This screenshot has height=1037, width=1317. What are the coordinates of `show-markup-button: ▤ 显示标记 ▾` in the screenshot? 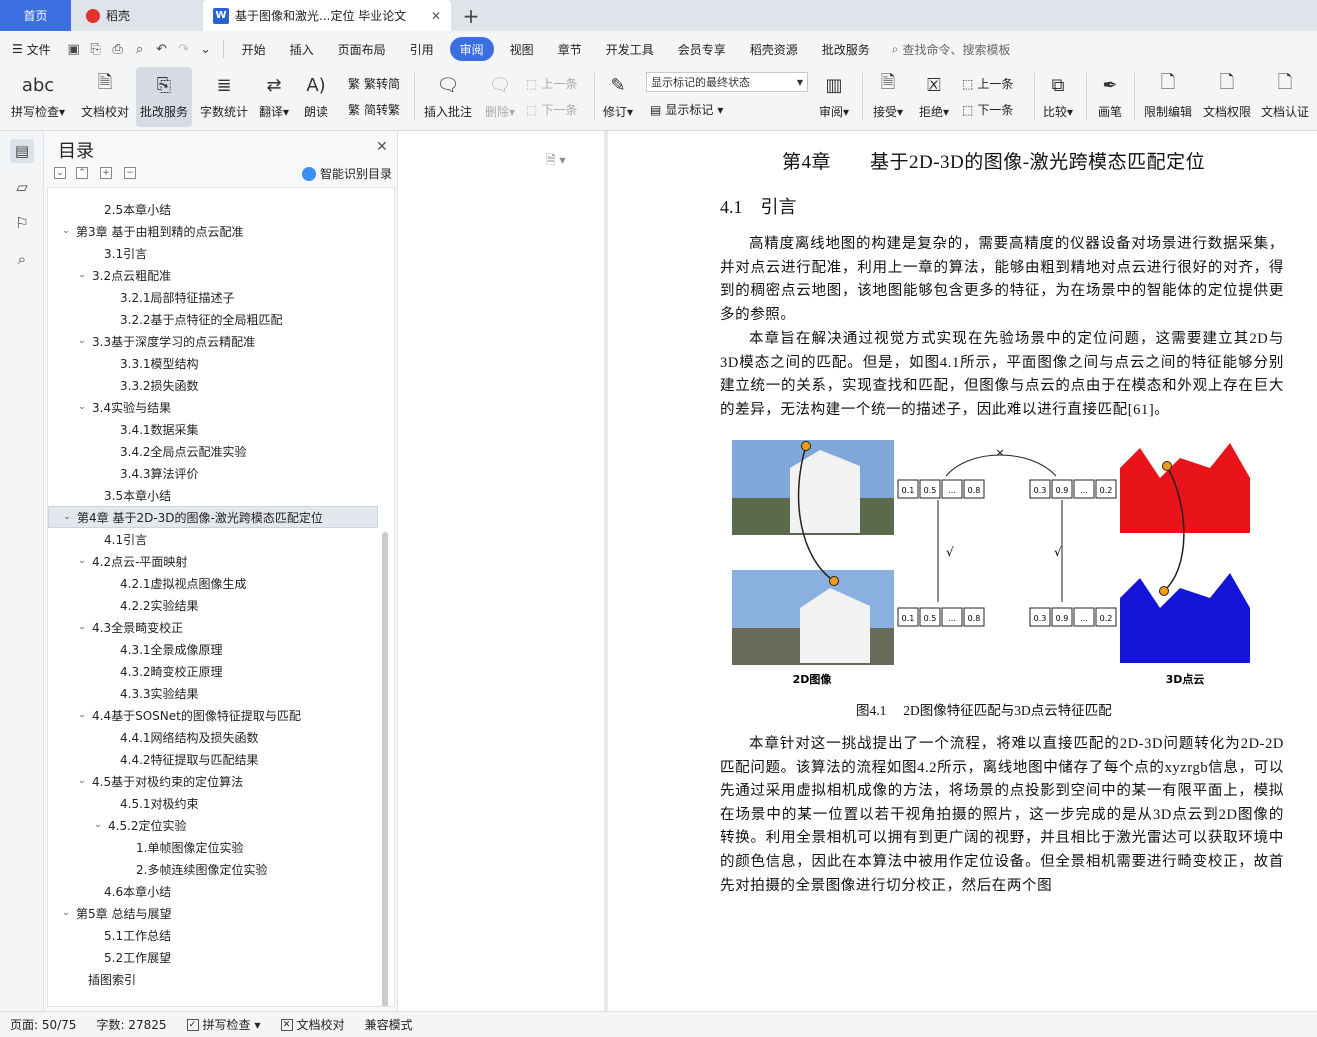 It's located at (686, 109).